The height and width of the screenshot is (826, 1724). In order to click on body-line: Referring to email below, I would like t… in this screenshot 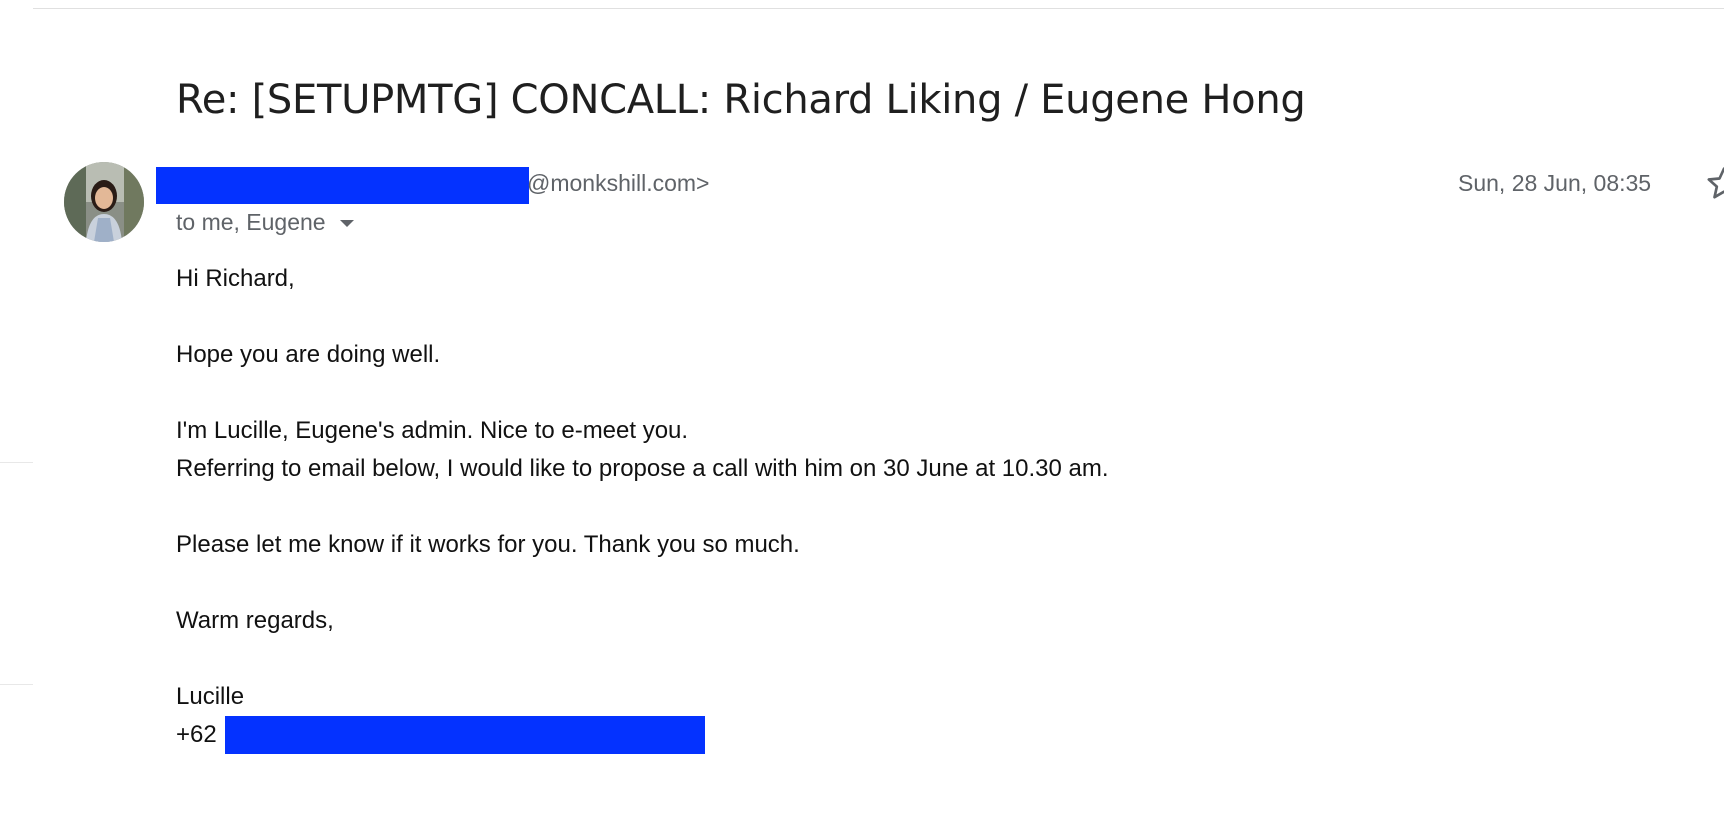, I will do `click(642, 468)`.